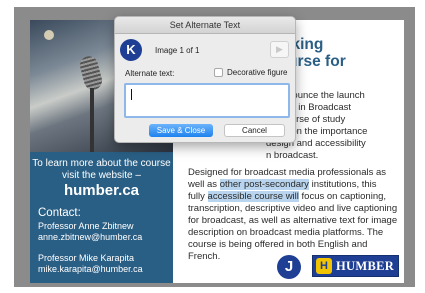 This screenshot has width=425, height=293. Describe the element at coordinates (49, 35) in the screenshot. I see `studio-light` at that location.